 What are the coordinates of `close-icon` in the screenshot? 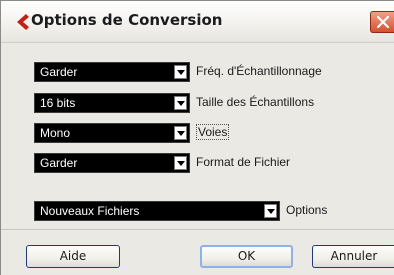 It's located at (383, 22).